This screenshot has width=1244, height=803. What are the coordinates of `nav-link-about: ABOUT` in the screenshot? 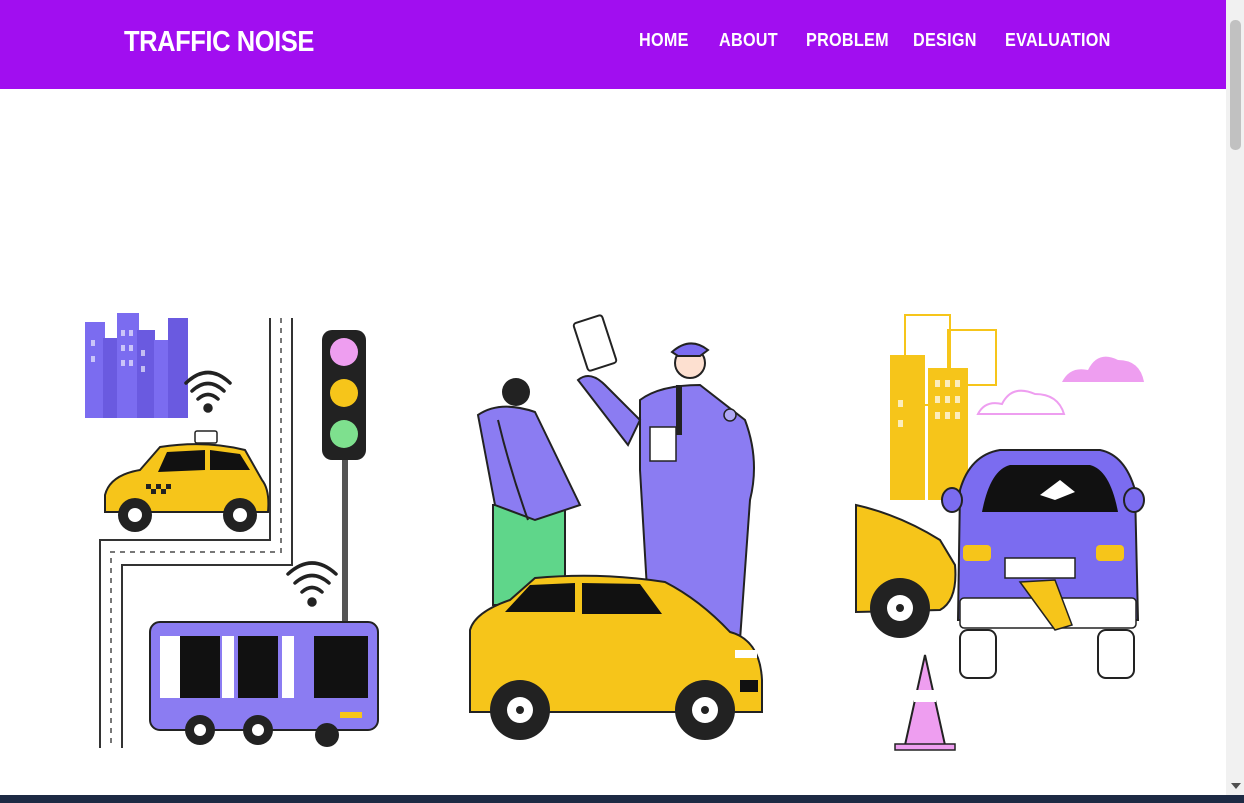 It's located at (748, 40).